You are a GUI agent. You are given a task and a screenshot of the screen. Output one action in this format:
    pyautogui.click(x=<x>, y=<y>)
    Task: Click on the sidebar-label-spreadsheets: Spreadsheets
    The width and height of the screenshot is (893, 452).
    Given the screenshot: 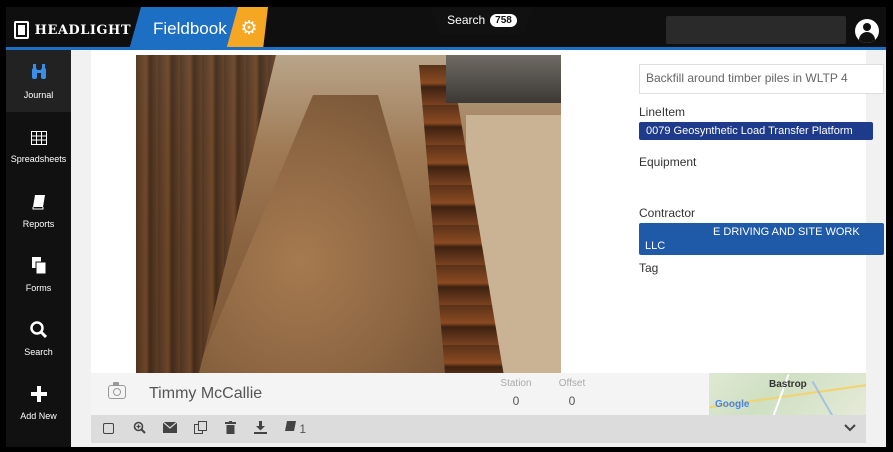 What is the action you would take?
    pyautogui.click(x=38, y=158)
    